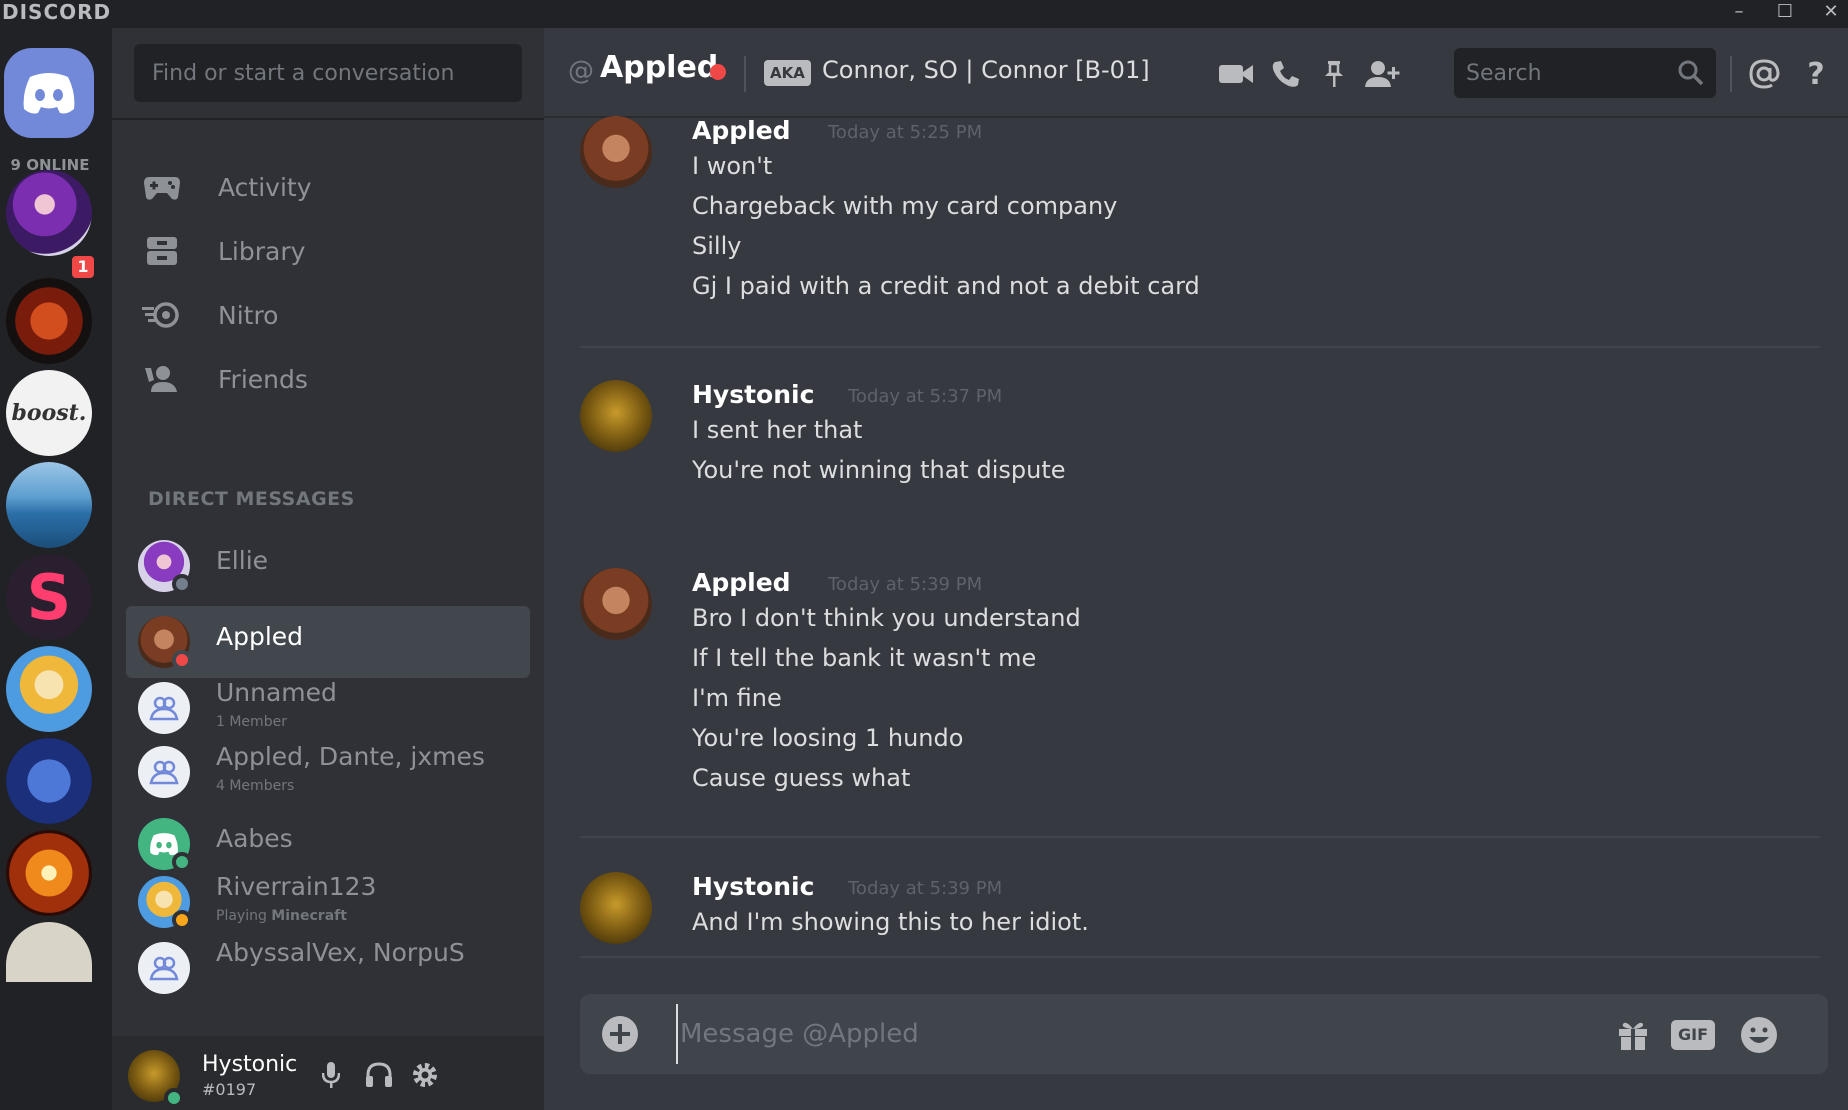  I want to click on server-icon-coast, so click(49, 505).